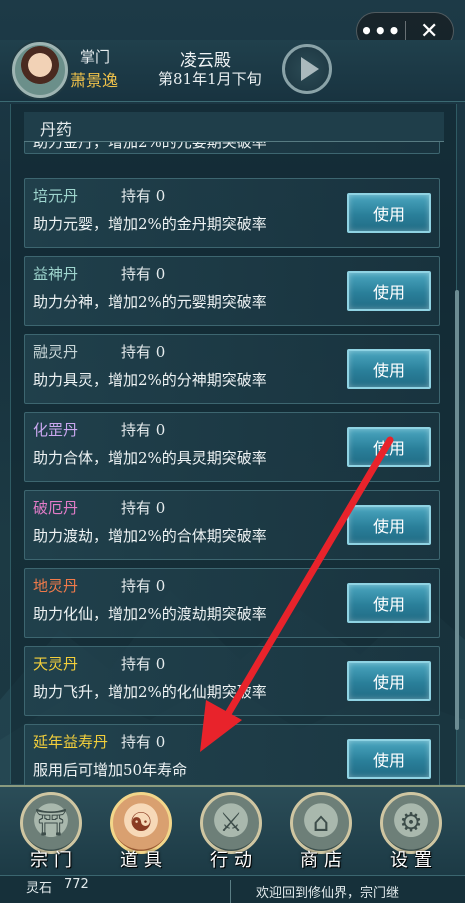 This screenshot has width=465, height=903. I want to click on footer-divider, so click(230, 891).